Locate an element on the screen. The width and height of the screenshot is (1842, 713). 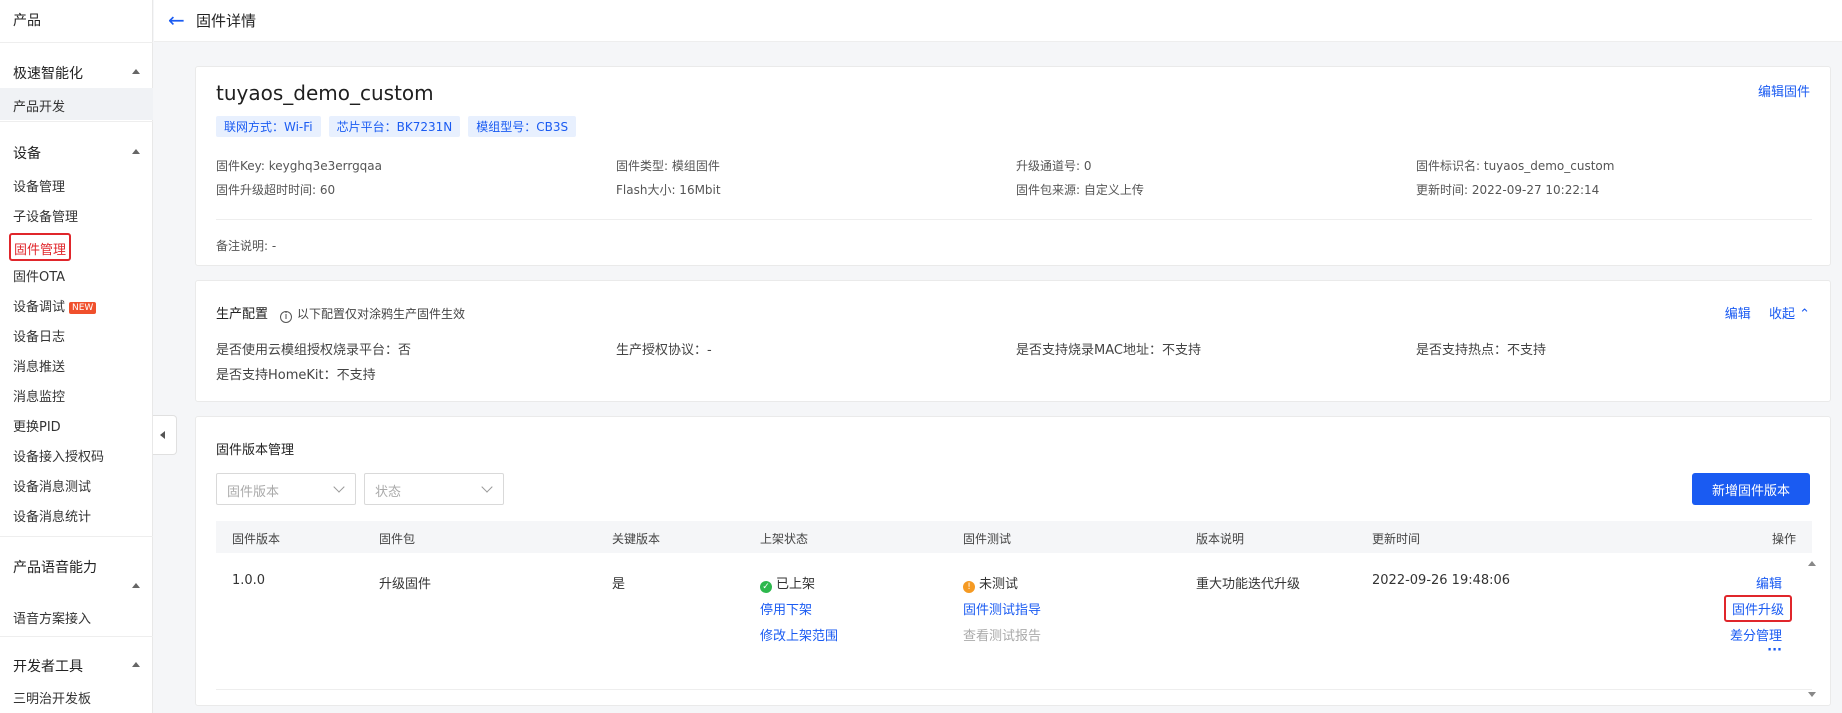
mac-support: 是否支持烧录MAC地址：不支持 is located at coordinates (1108, 350).